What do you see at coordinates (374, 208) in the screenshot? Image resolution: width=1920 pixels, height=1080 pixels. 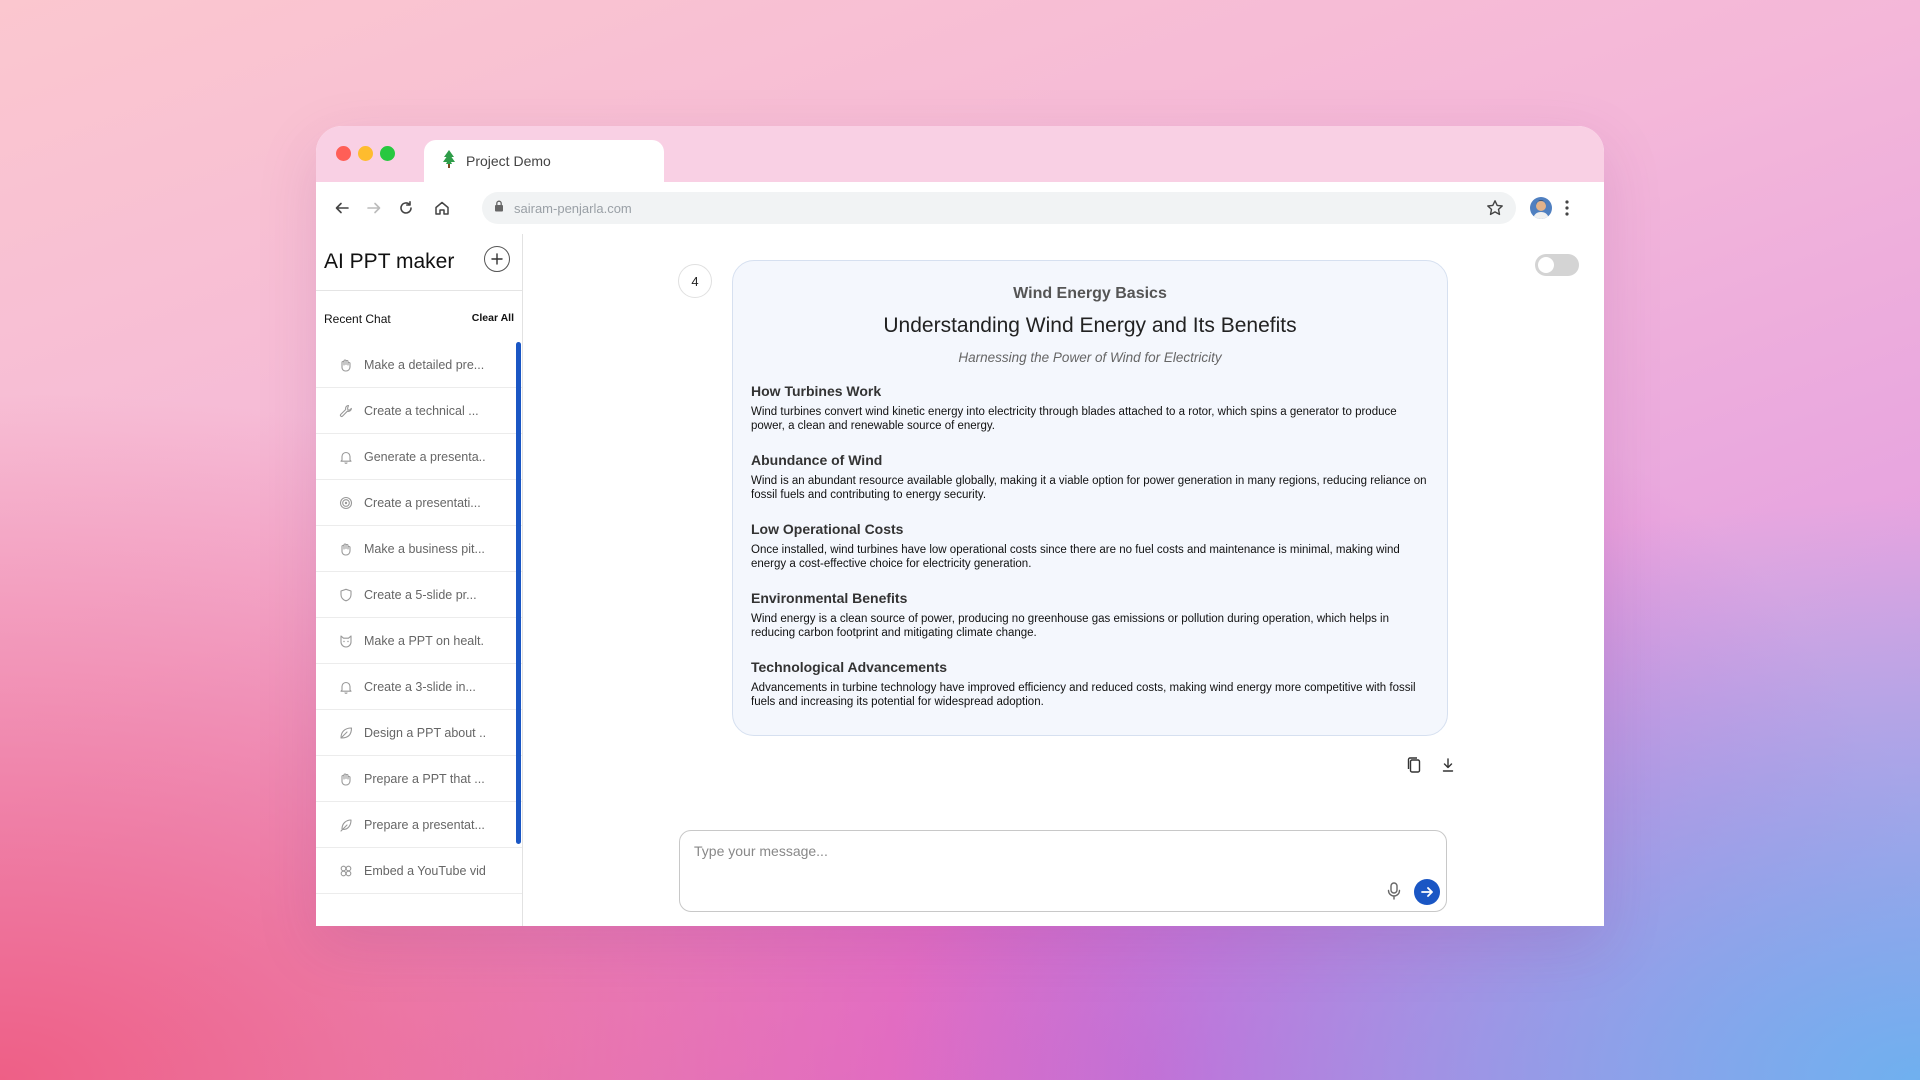 I see `forward-arrow-icon` at bounding box center [374, 208].